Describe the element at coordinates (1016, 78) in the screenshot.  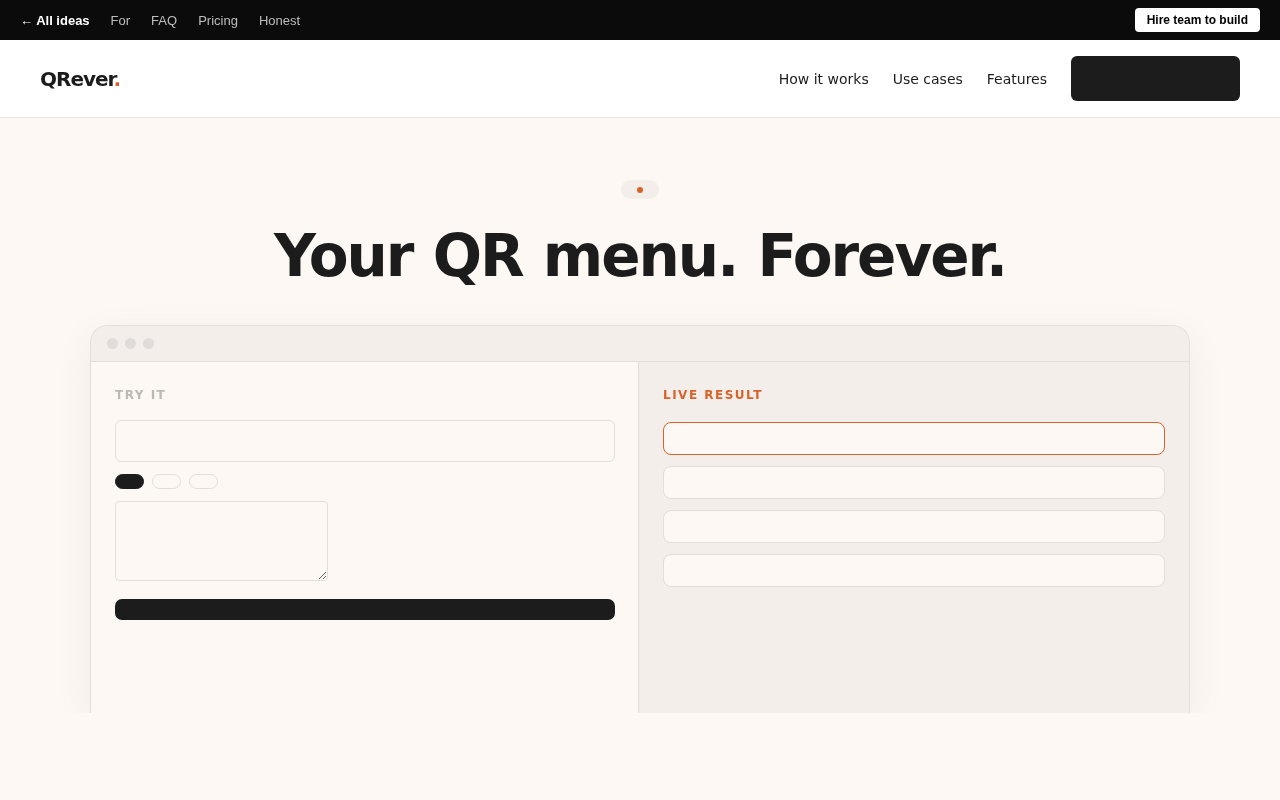
I see `nav-link: Features` at that location.